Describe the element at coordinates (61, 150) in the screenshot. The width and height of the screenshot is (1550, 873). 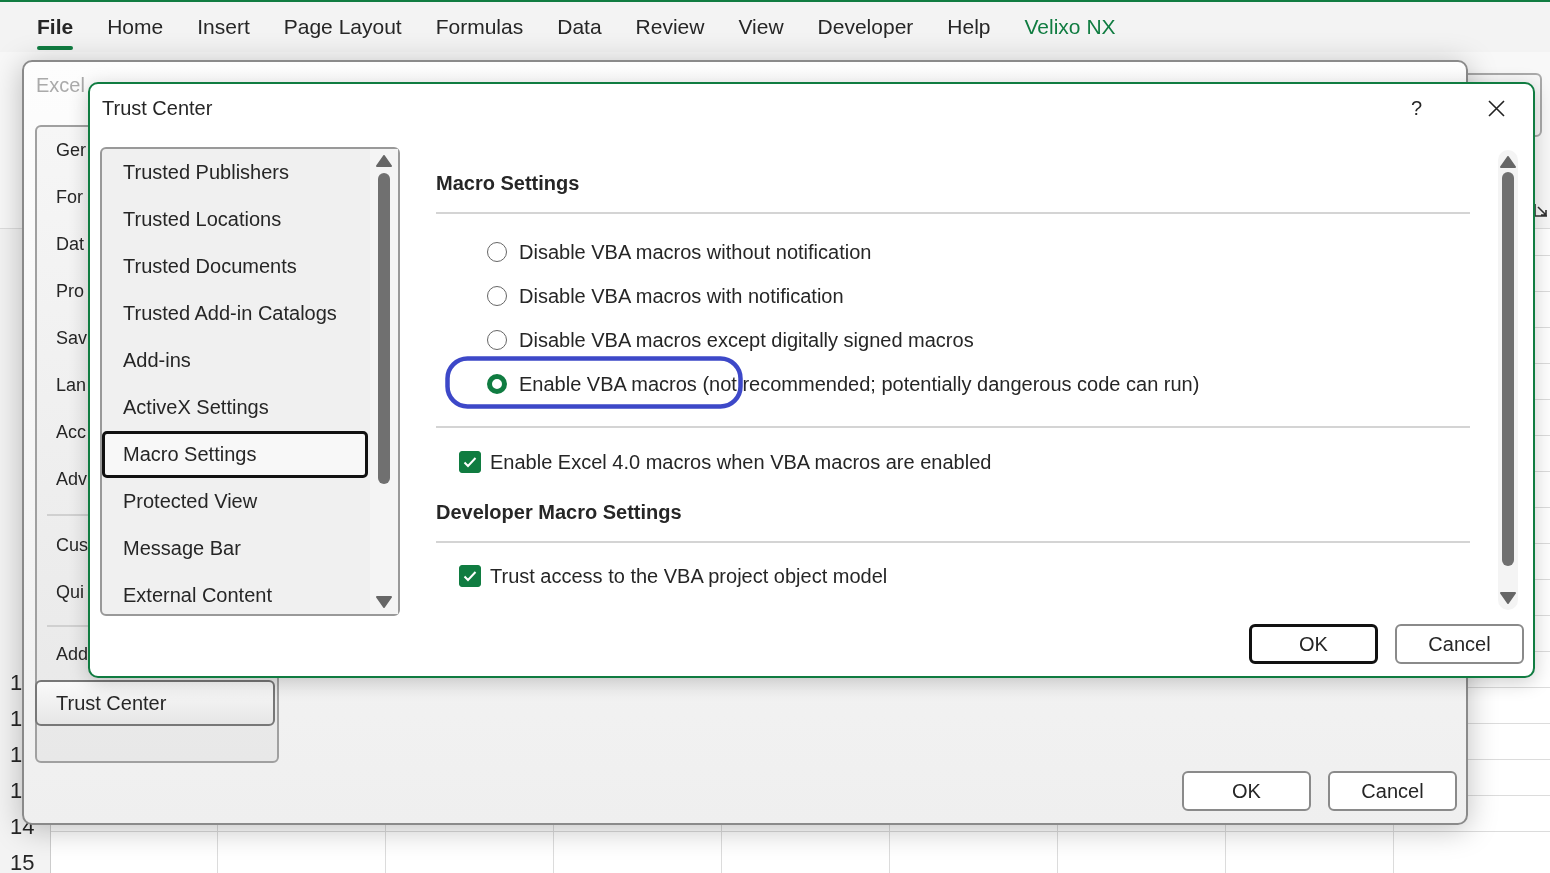
I see `nav-item: Ger` at that location.